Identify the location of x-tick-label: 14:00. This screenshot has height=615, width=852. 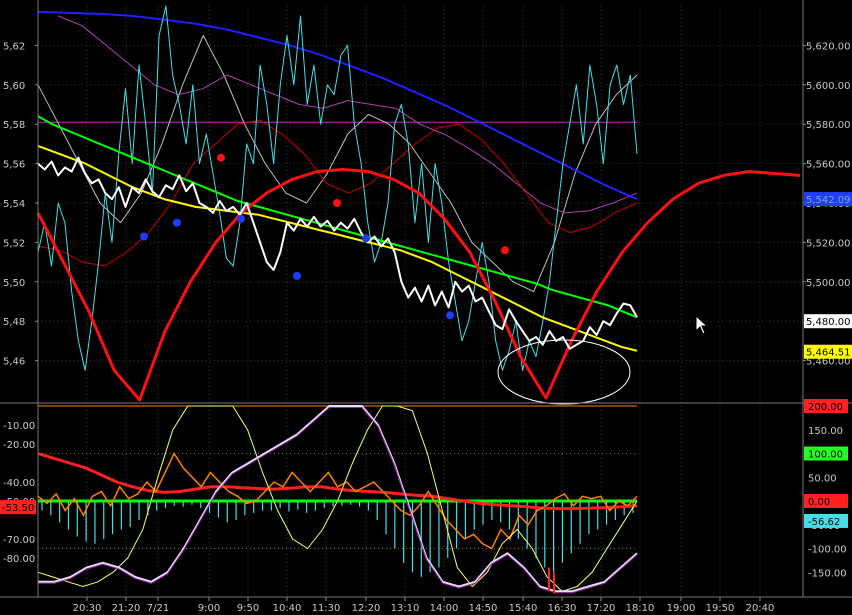
(444, 608).